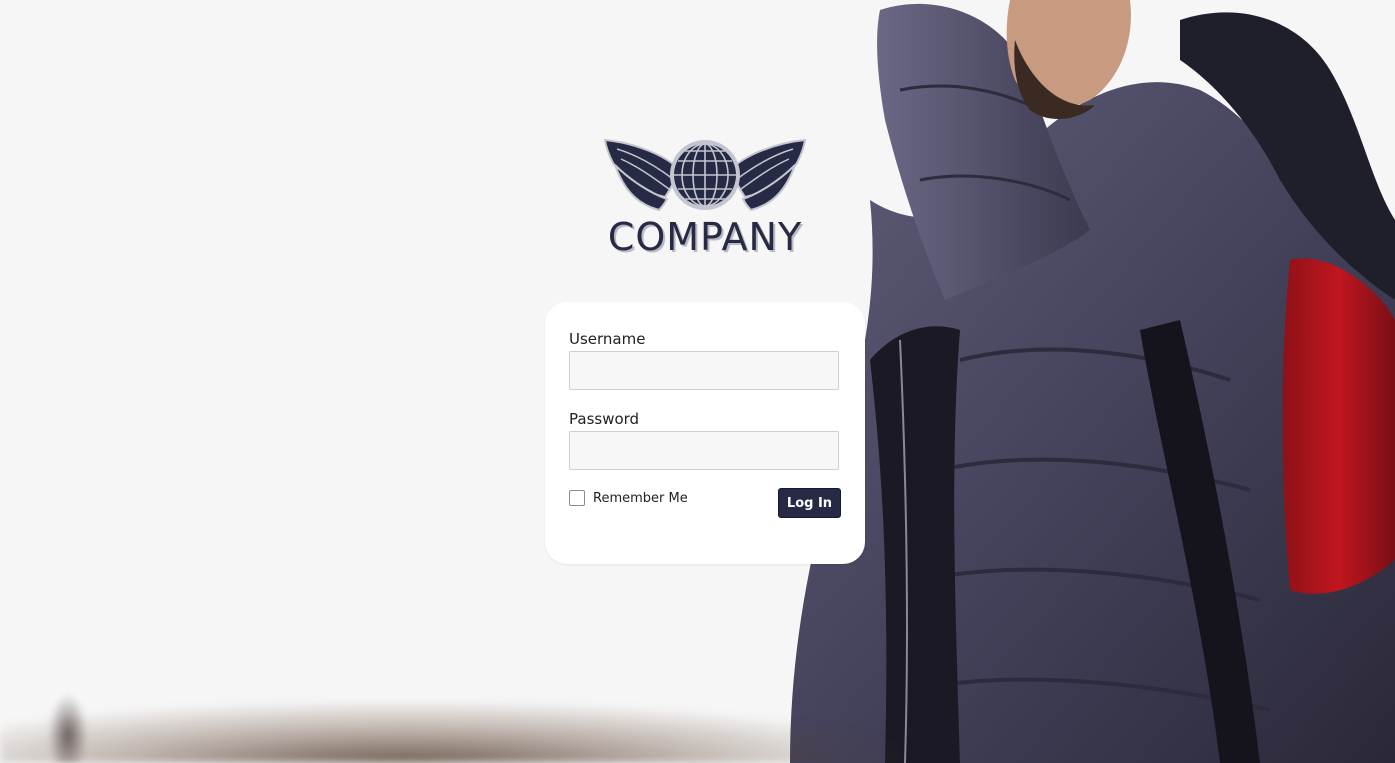  I want to click on password-label: Password, so click(604, 419).